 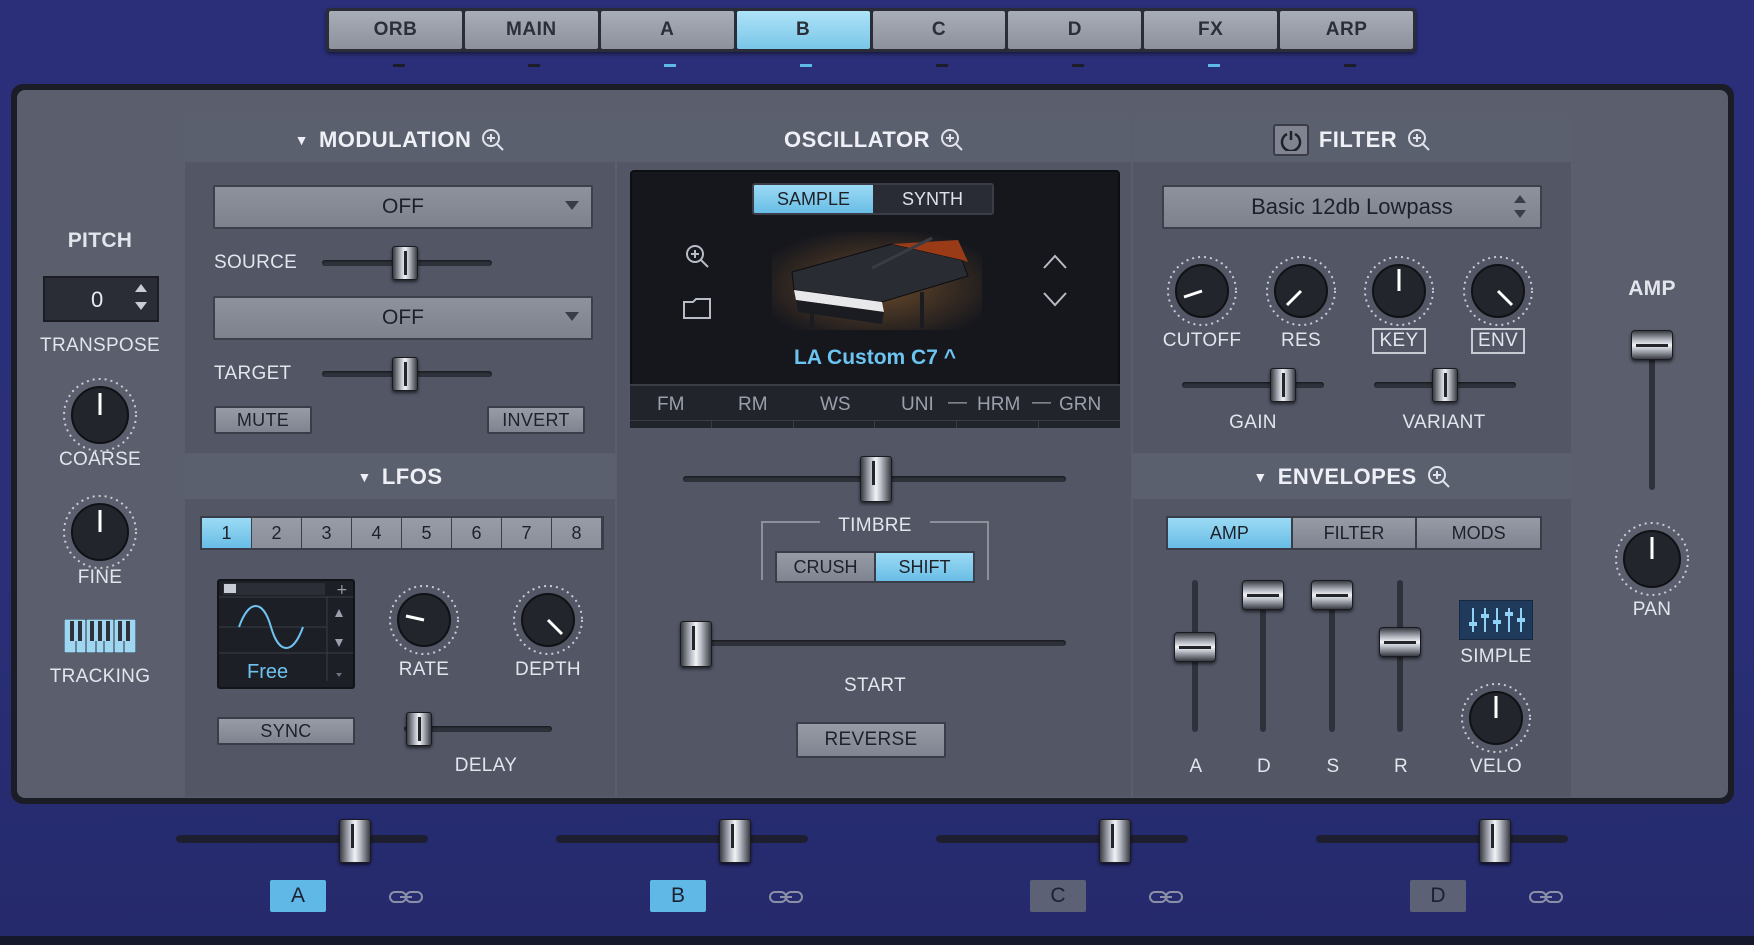 What do you see at coordinates (1498, 291) in the screenshot?
I see `env-knob` at bounding box center [1498, 291].